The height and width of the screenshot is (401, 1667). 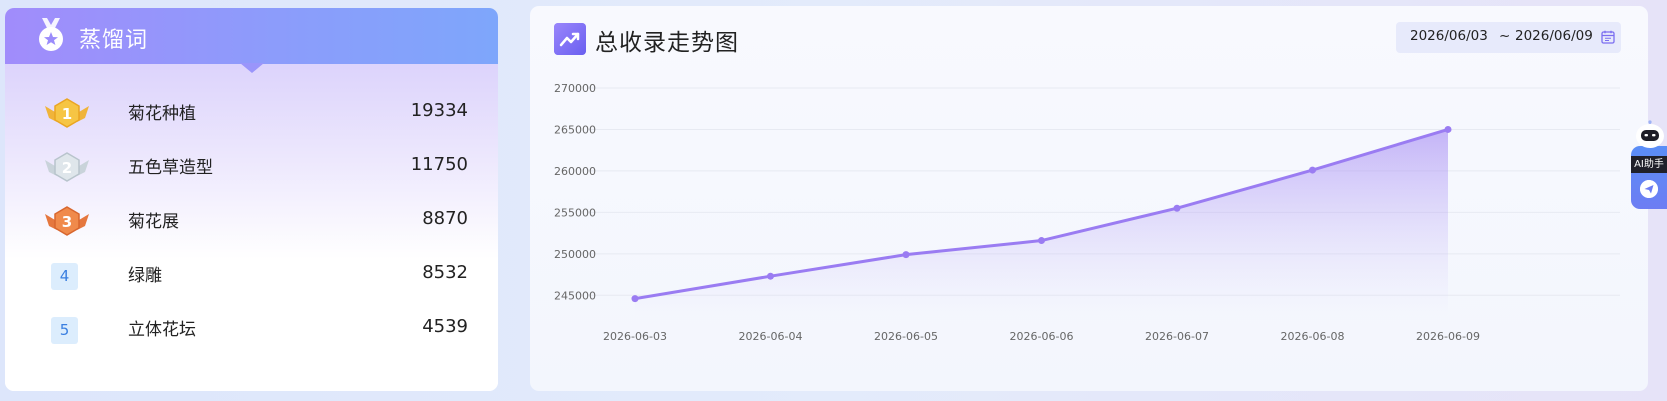 I want to click on svg-text: 3, so click(x=67, y=222).